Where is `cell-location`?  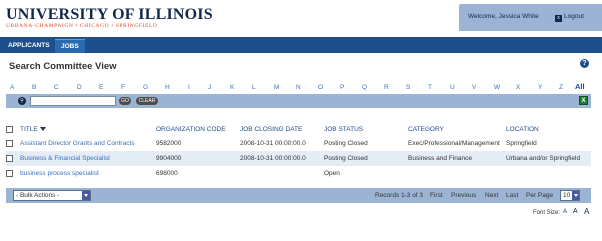
cell-location is located at coordinates (548, 173).